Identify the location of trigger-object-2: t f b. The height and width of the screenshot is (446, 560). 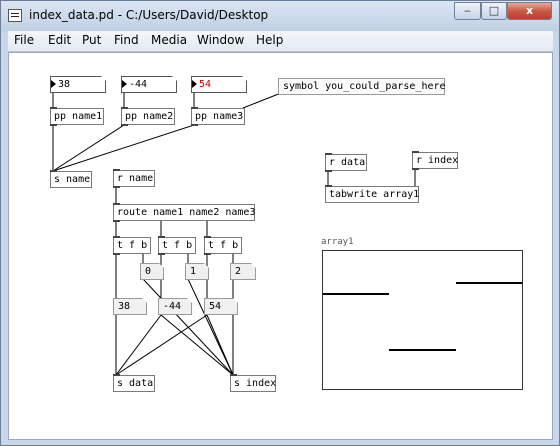
(177, 245).